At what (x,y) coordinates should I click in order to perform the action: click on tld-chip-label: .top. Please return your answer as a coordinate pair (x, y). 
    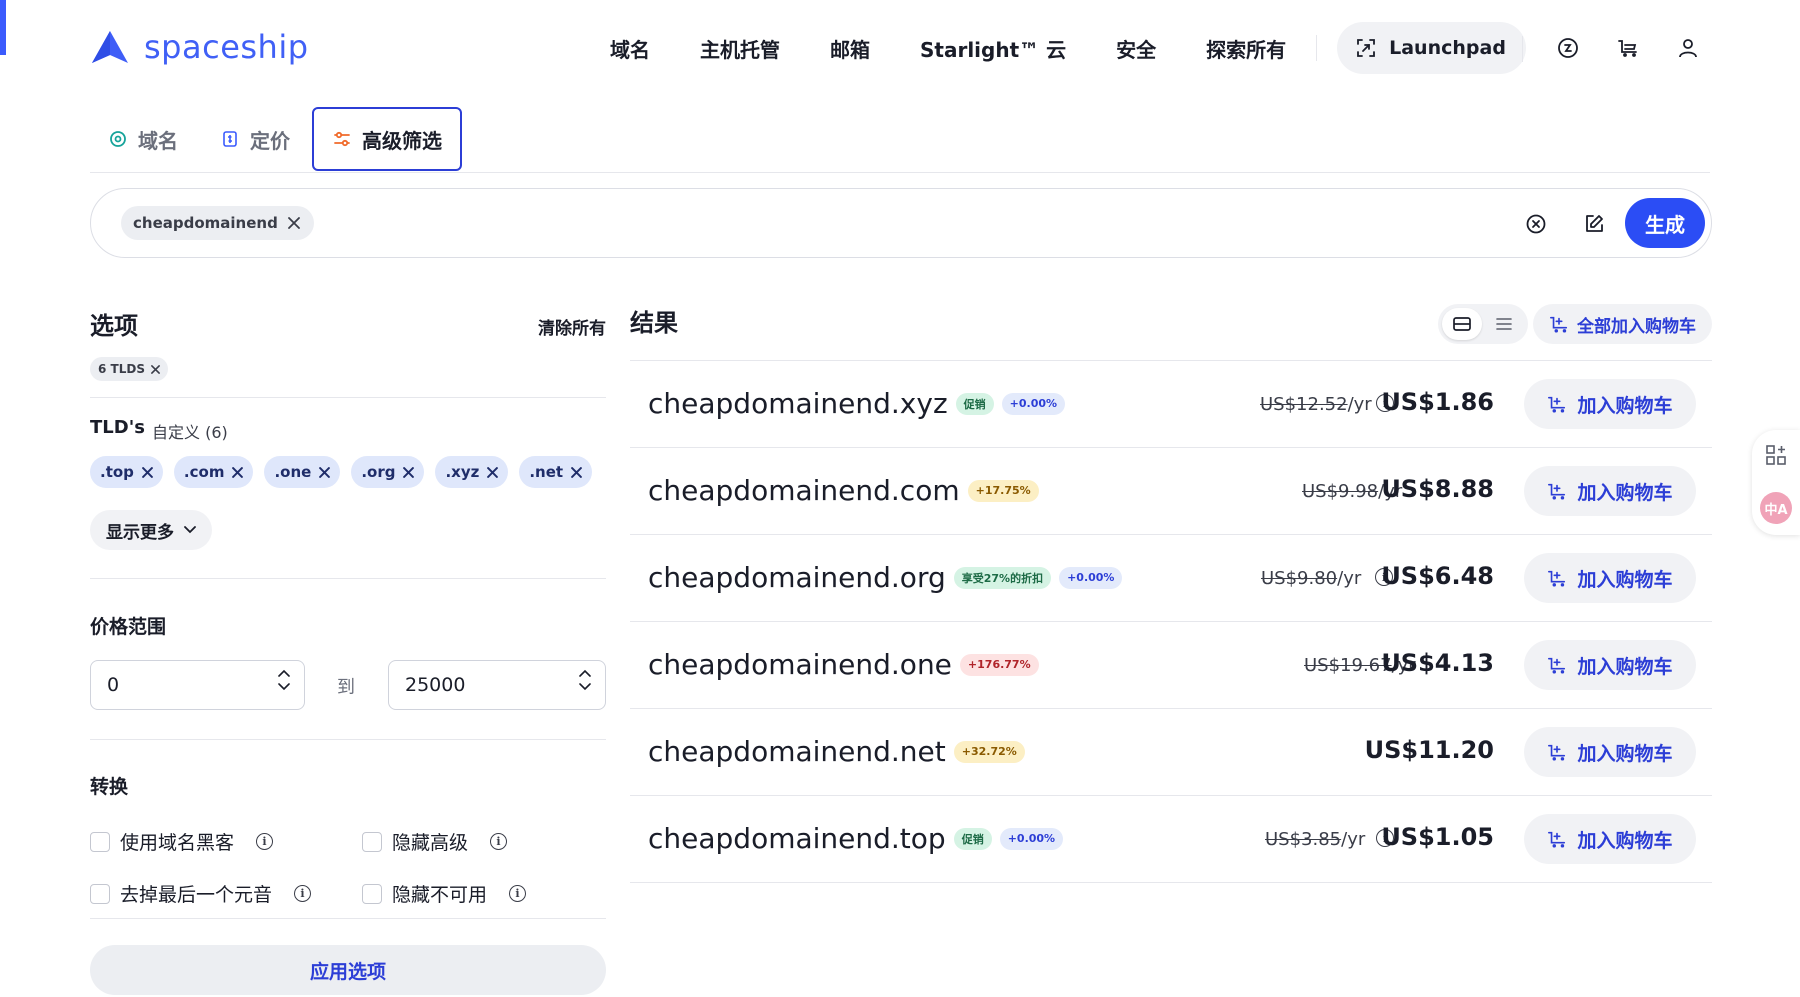
    Looking at the image, I should click on (117, 472).